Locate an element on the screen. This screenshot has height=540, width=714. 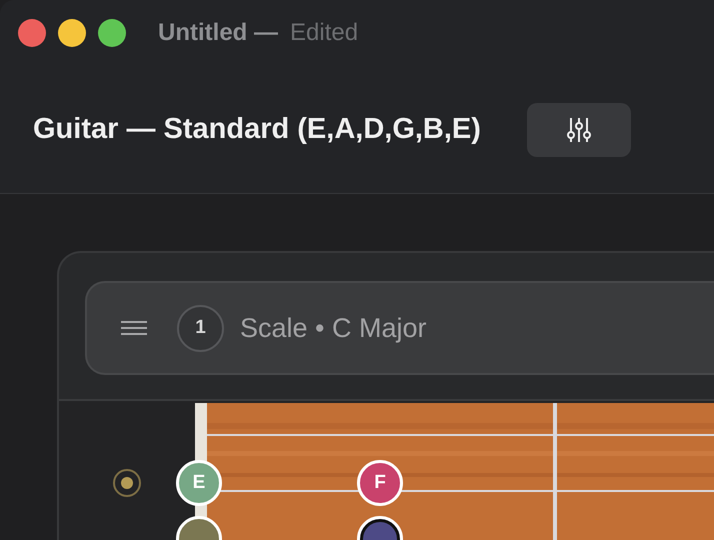
layer-title: Scale • C Major is located at coordinates (333, 328).